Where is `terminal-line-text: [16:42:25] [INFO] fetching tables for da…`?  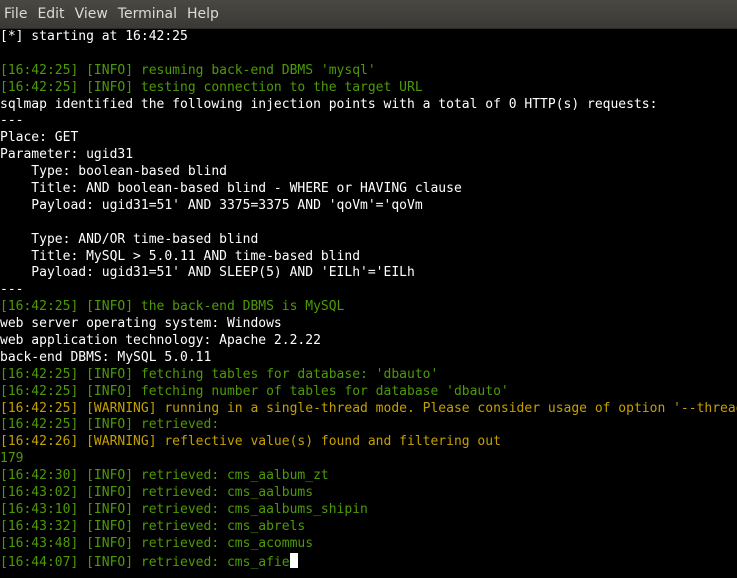
terminal-line-text: [16:42:25] [INFO] fetching tables for da… is located at coordinates (219, 374).